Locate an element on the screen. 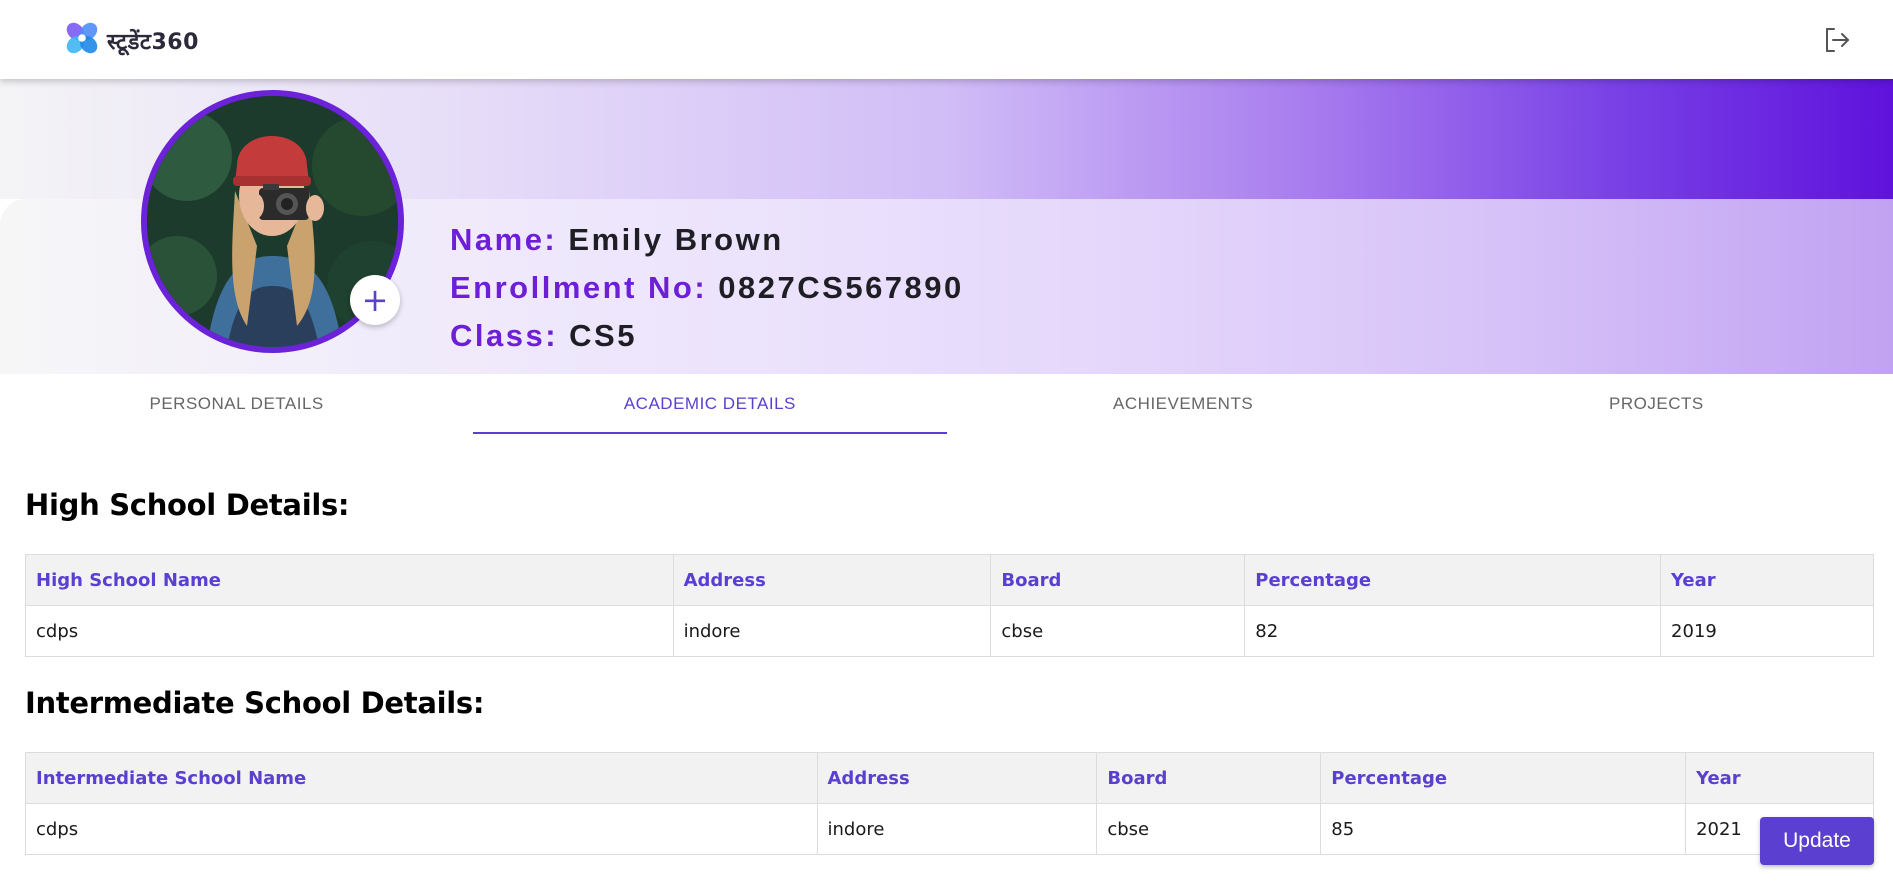 This screenshot has width=1893, height=885. tab-projects: PROJECTS is located at coordinates (1656, 404).